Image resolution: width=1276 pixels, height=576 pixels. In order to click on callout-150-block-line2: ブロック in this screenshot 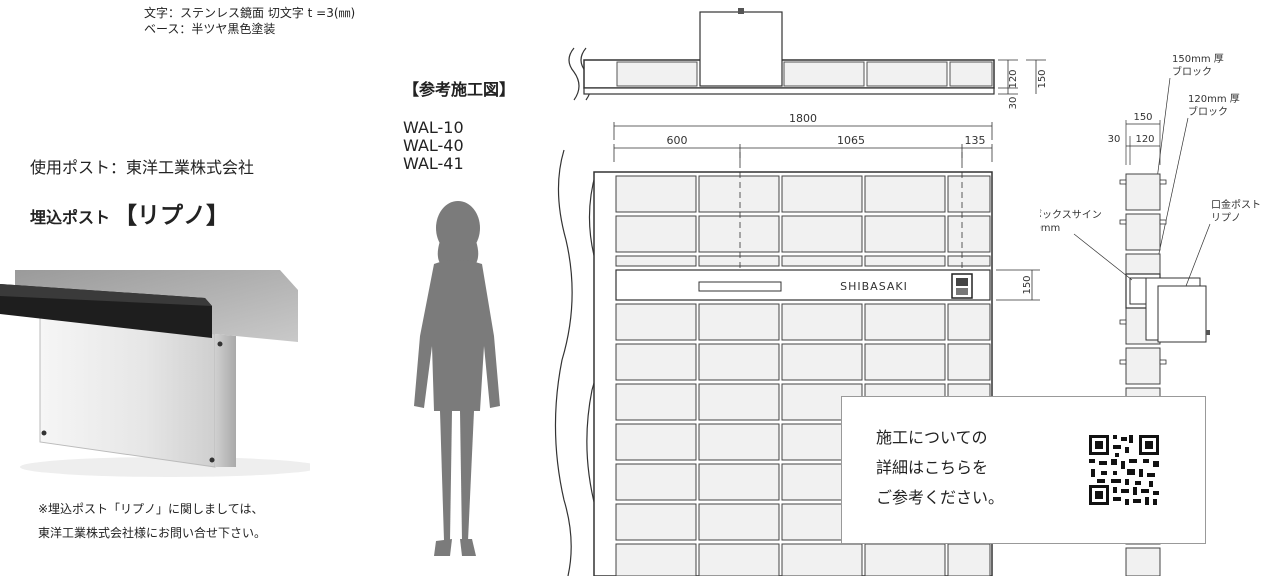, I will do `click(1192, 71)`.